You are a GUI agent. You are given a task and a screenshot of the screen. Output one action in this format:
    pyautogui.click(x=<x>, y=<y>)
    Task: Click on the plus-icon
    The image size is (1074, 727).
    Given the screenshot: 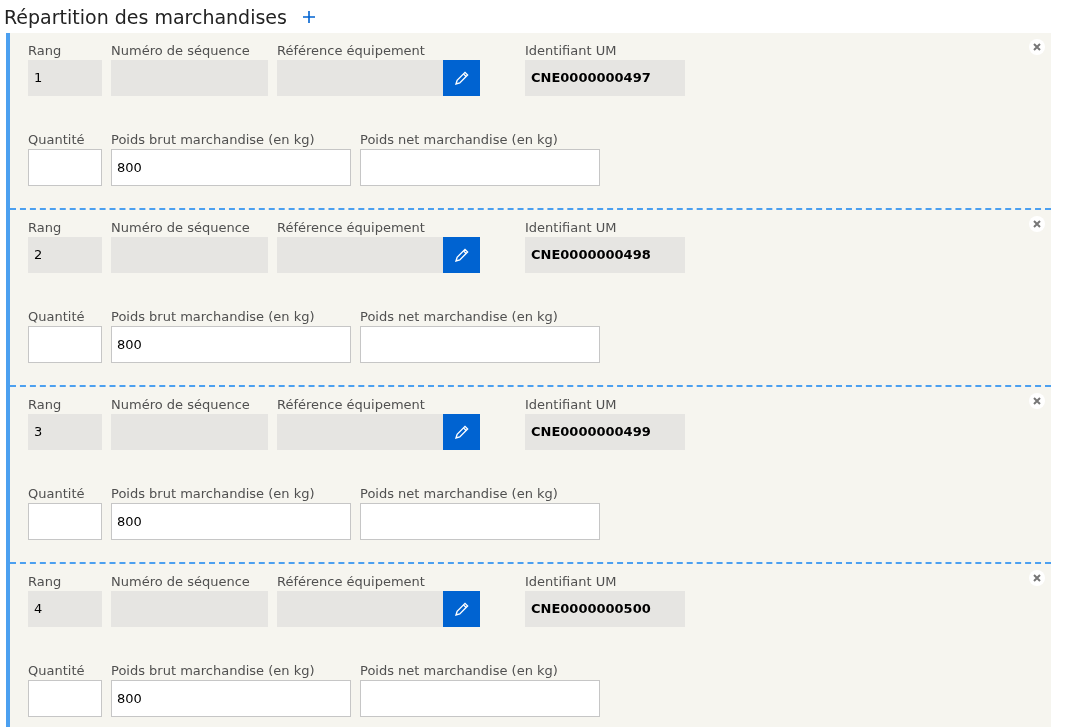 What is the action you would take?
    pyautogui.click(x=308, y=16)
    